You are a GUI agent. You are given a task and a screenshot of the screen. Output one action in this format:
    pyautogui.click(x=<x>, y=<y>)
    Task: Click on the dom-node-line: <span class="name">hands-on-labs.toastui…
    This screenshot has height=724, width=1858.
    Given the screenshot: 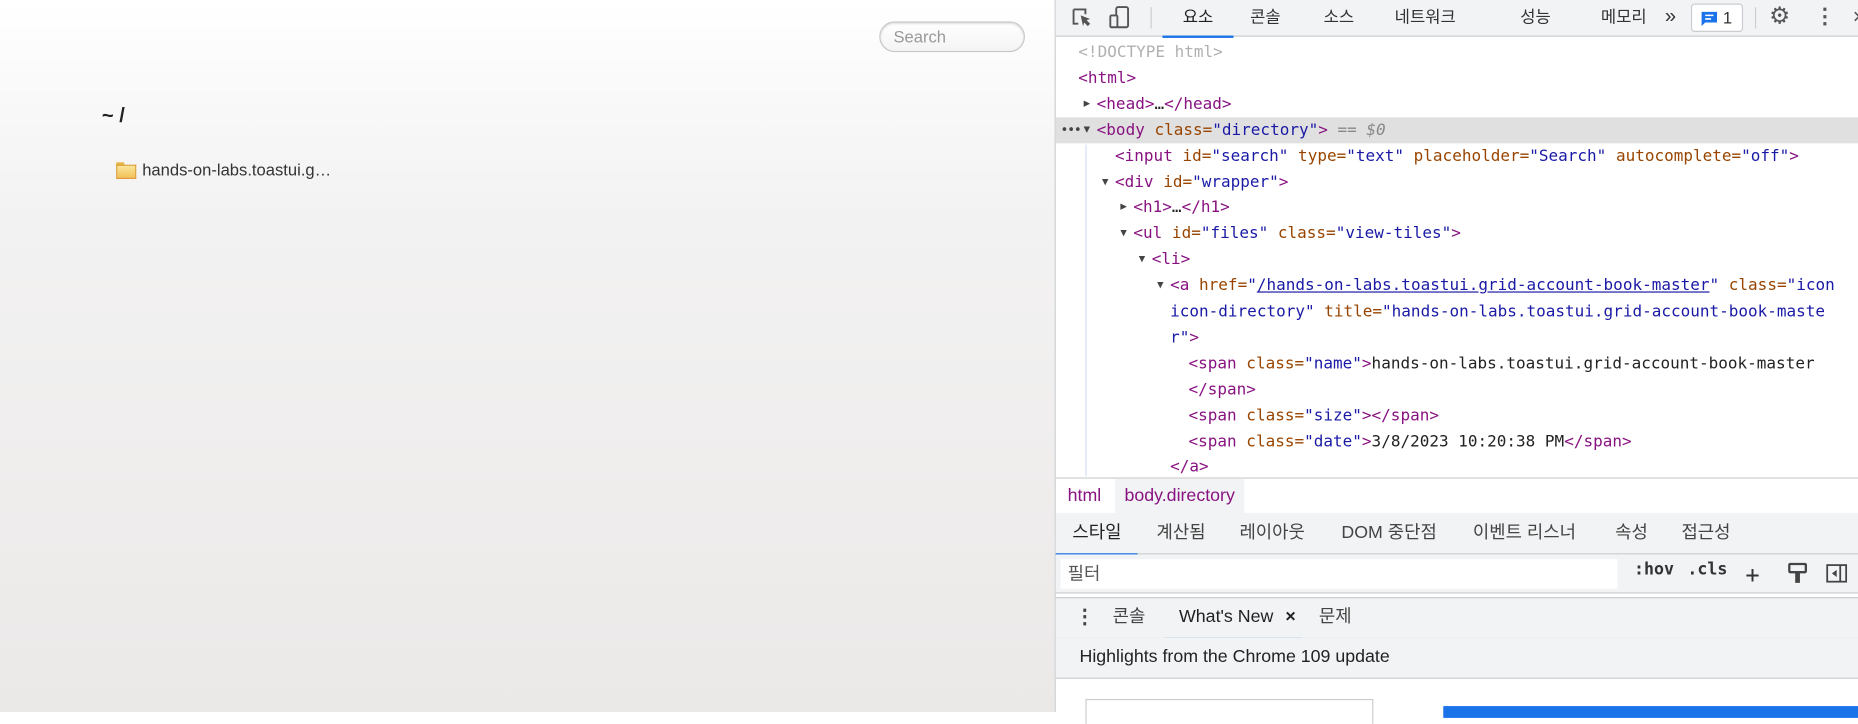 What is the action you would take?
    pyautogui.click(x=1457, y=363)
    